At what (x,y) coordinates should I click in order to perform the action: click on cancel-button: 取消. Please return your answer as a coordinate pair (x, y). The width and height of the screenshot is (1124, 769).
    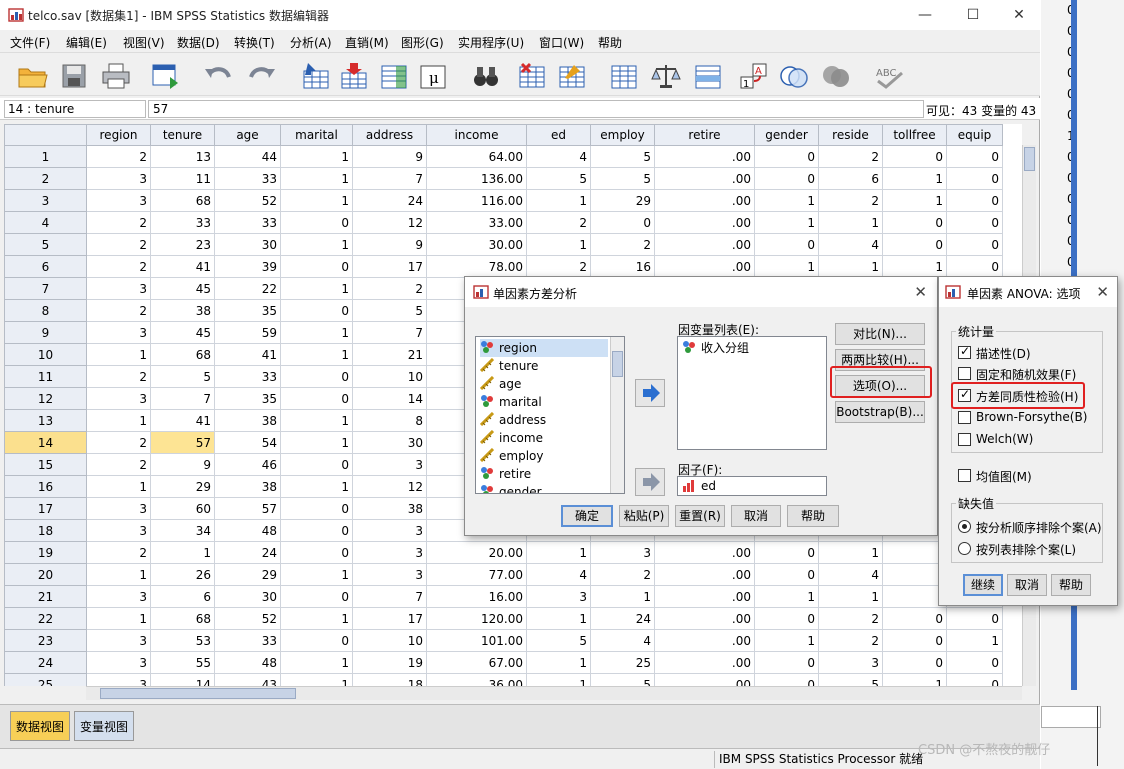
    Looking at the image, I should click on (756, 516).